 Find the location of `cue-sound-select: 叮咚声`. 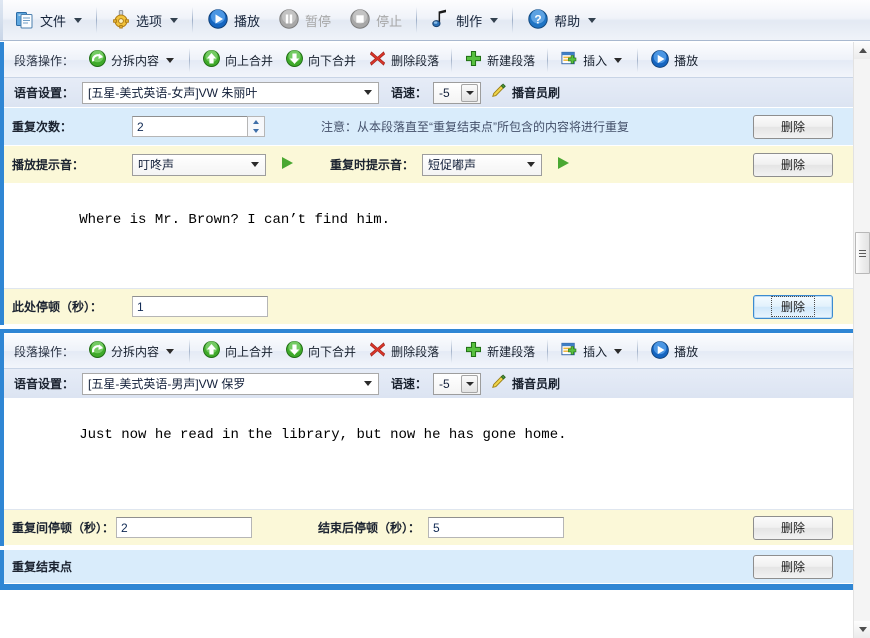

cue-sound-select: 叮咚声 is located at coordinates (199, 164).